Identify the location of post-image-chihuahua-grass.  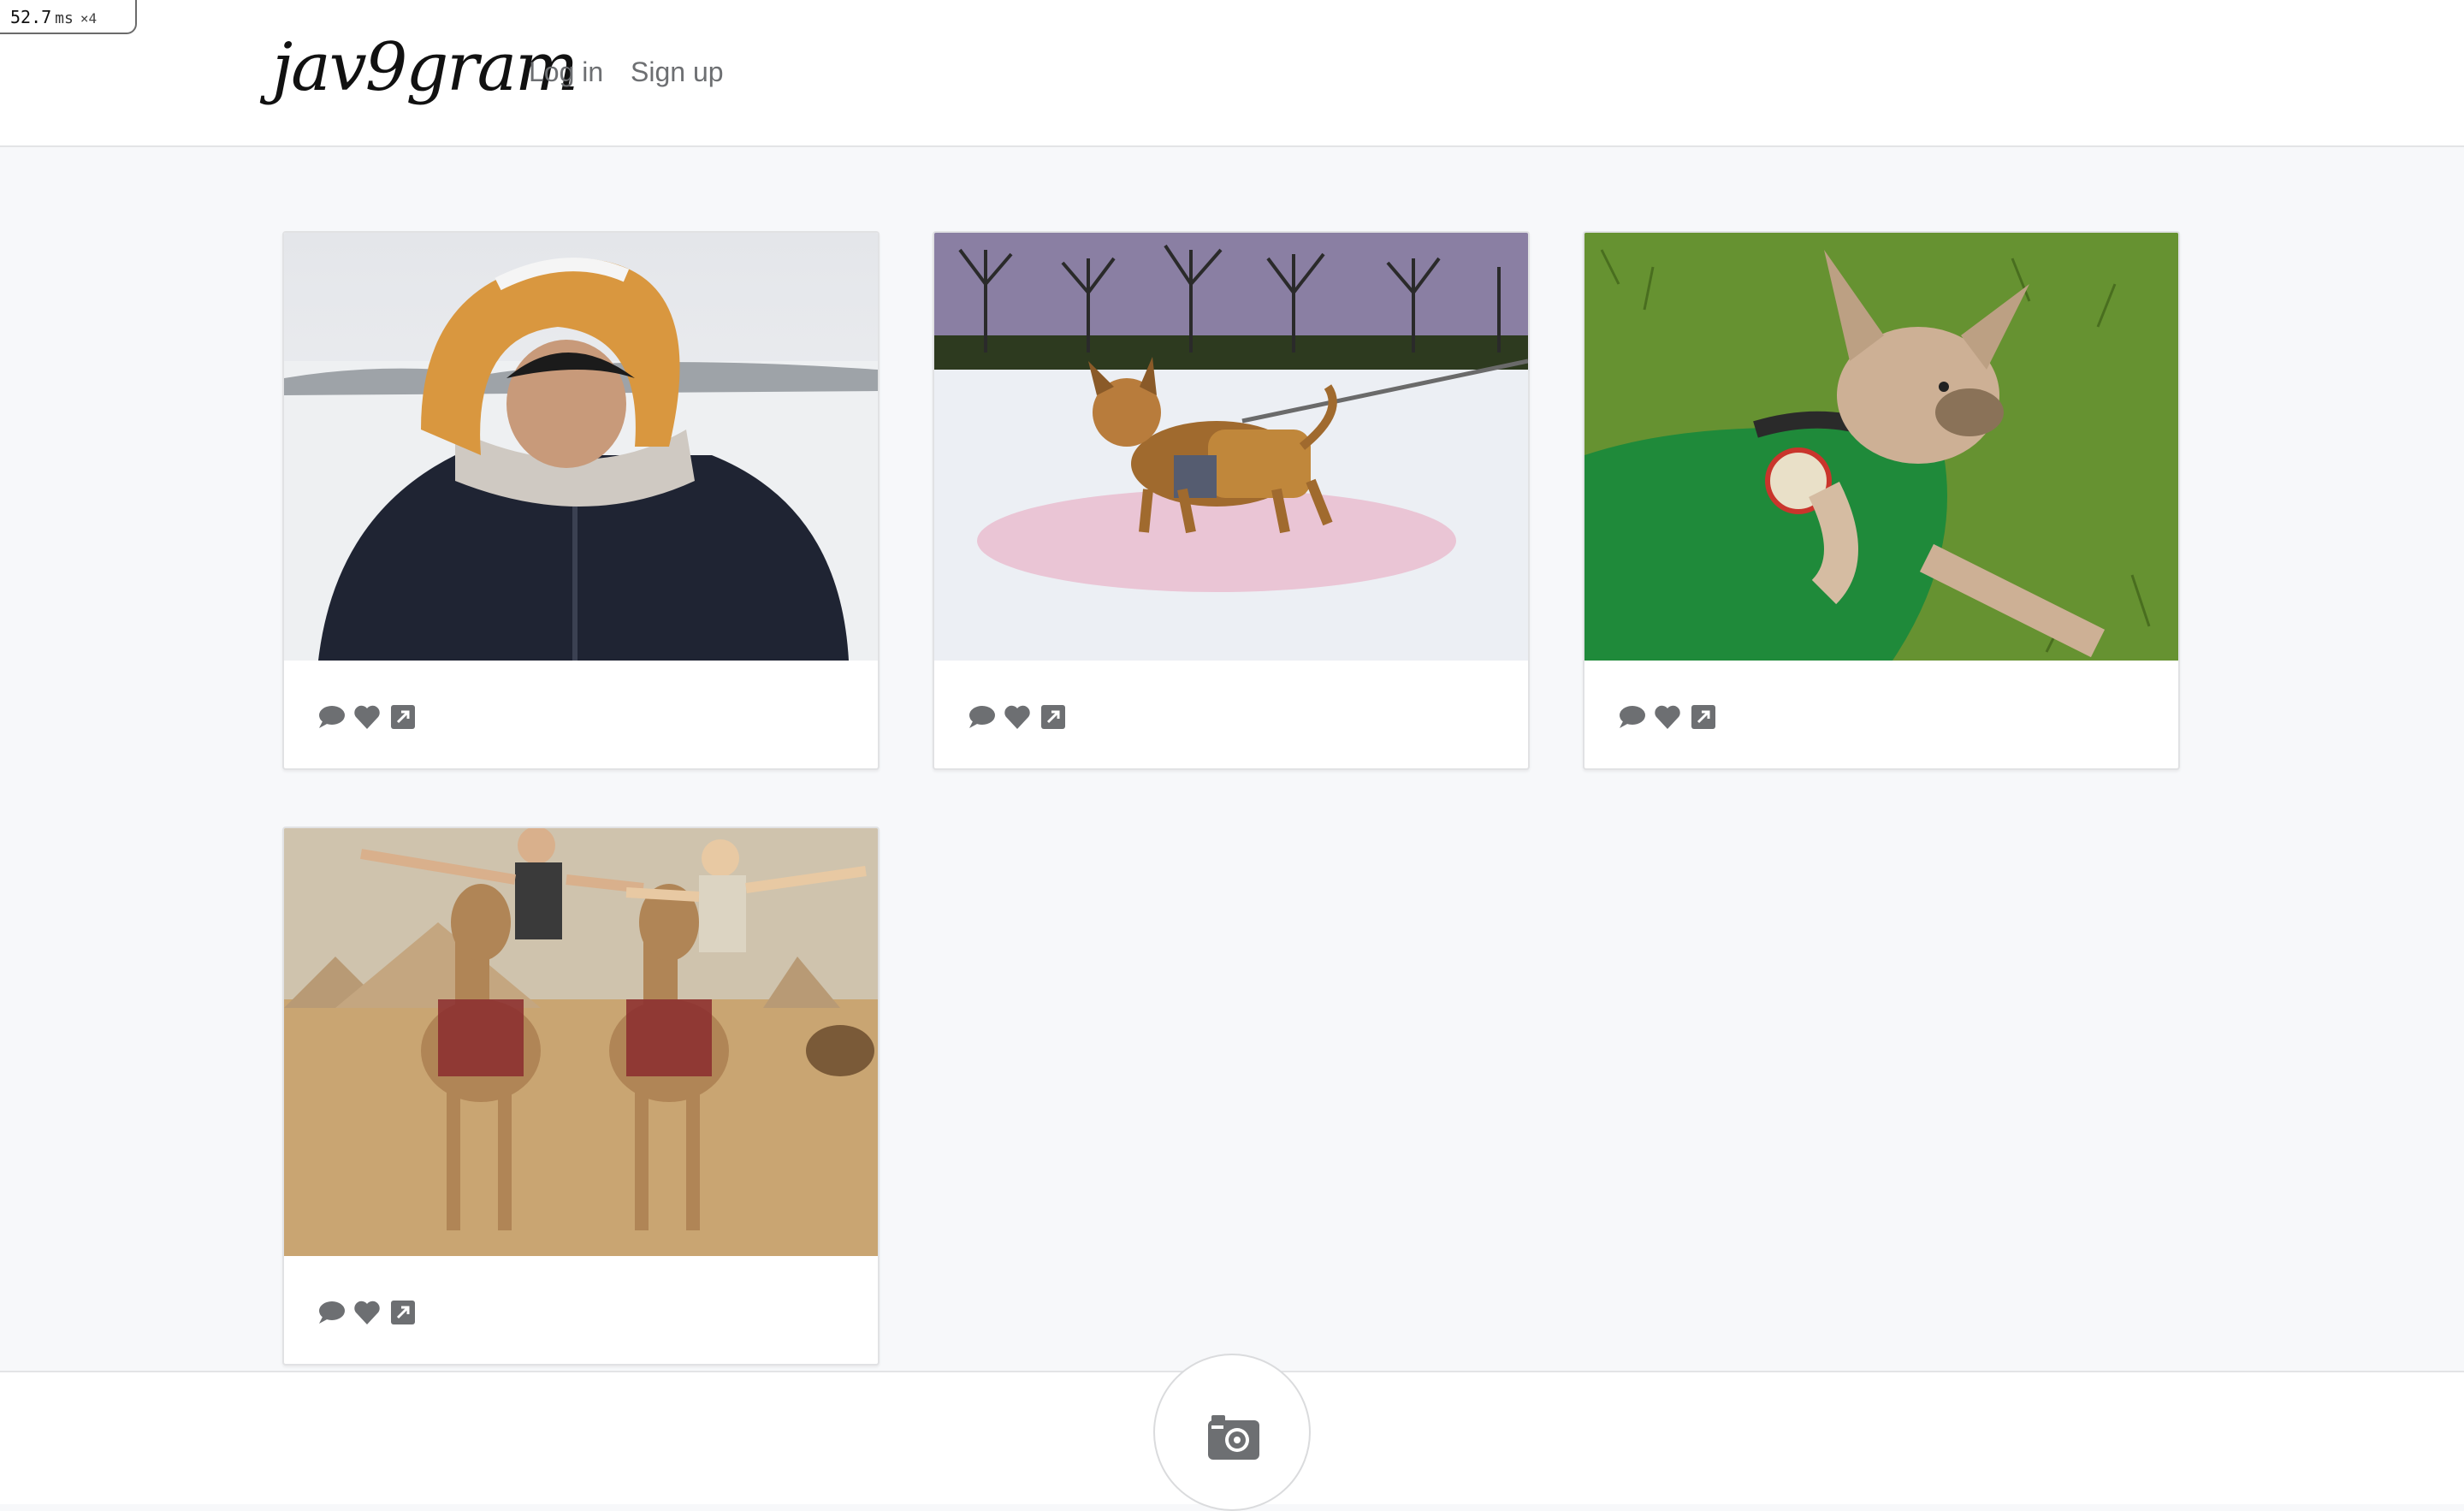
(1881, 447).